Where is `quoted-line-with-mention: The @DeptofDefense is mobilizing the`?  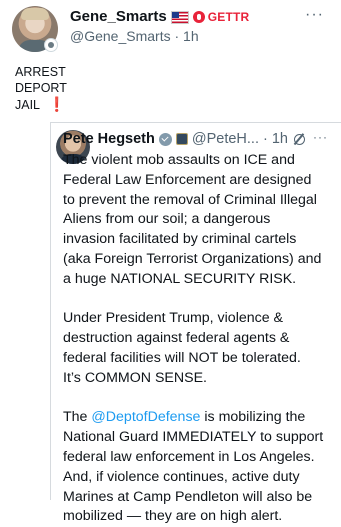
quoted-line-with-mention: The @DeptofDefense is mobilizing the is located at coordinates (184, 417).